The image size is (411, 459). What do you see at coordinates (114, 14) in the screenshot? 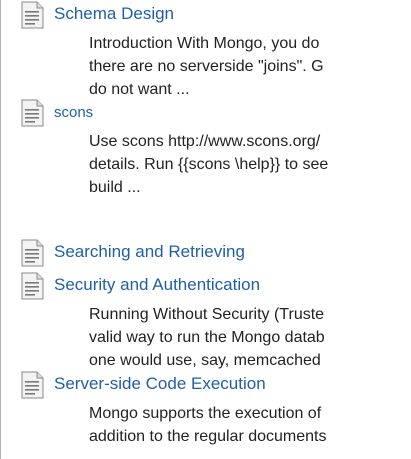
I see `result-title-link: Schema Design` at bounding box center [114, 14].